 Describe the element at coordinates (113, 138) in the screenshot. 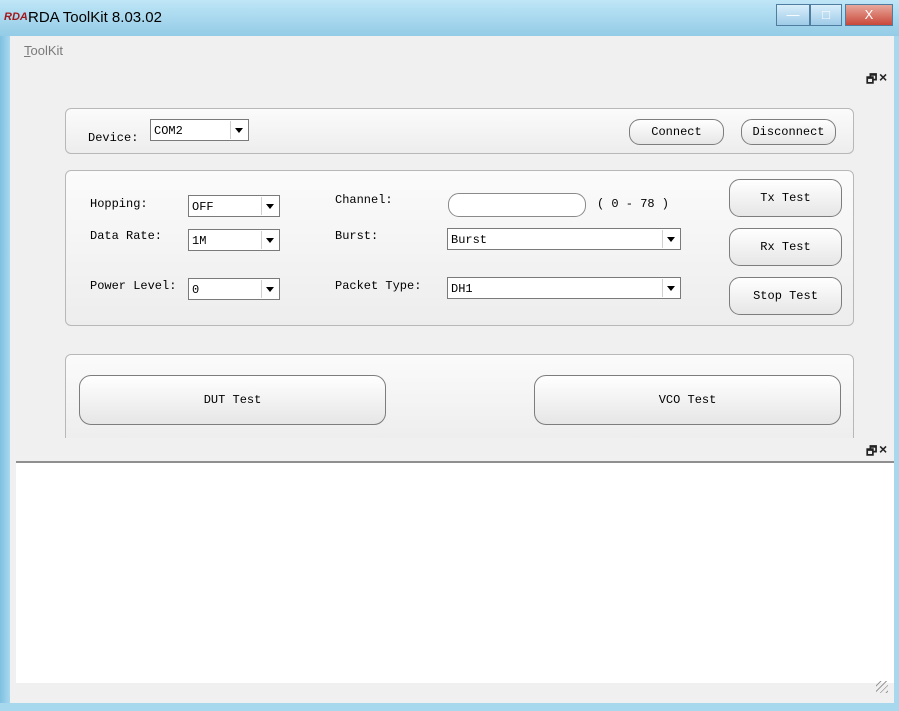

I see `device-label: Device:` at that location.